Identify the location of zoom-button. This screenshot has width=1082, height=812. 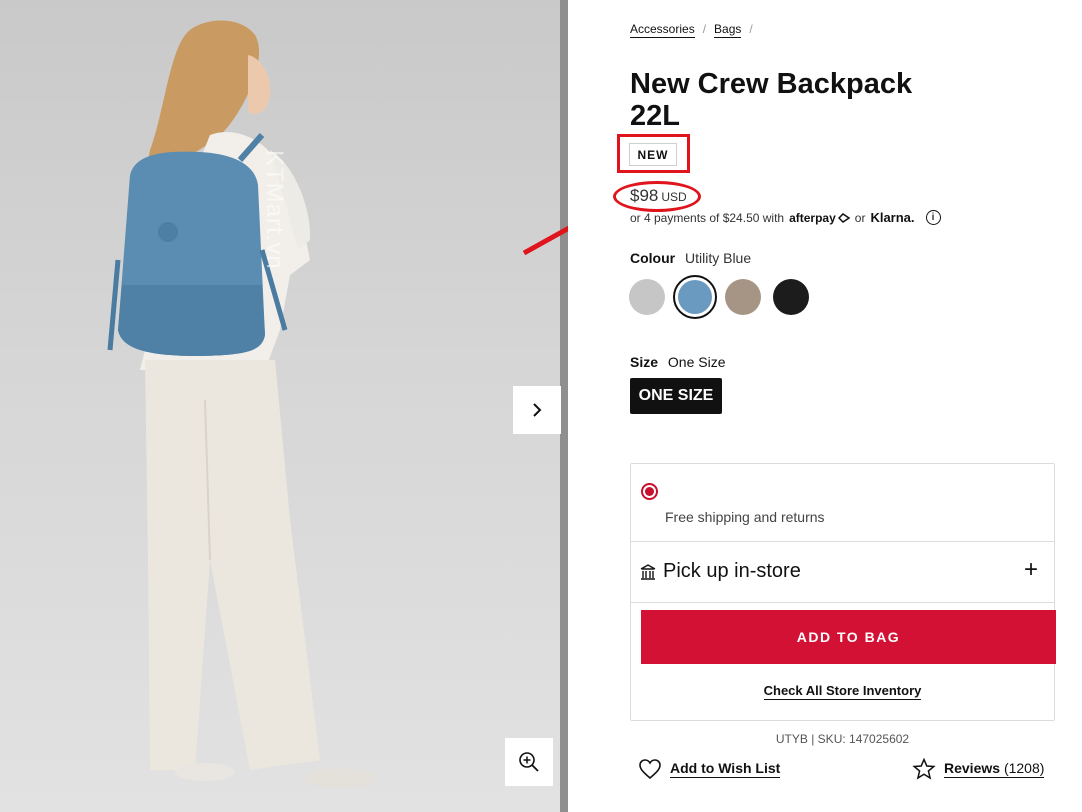
(529, 762).